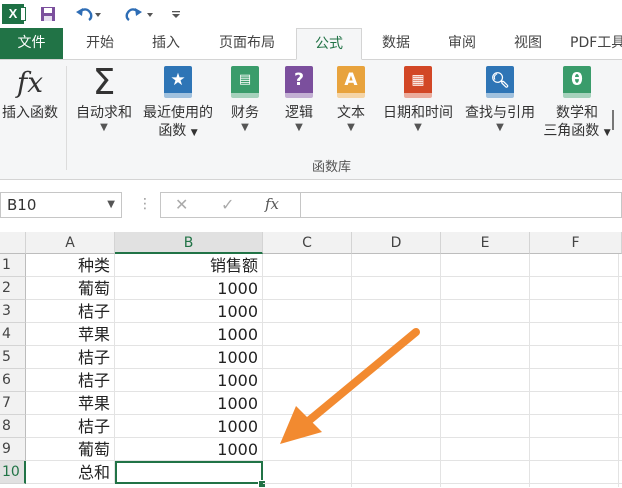 Image resolution: width=622 pixels, height=488 pixels. What do you see at coordinates (577, 82) in the screenshot?
I see `theta-book-icon: θ` at bounding box center [577, 82].